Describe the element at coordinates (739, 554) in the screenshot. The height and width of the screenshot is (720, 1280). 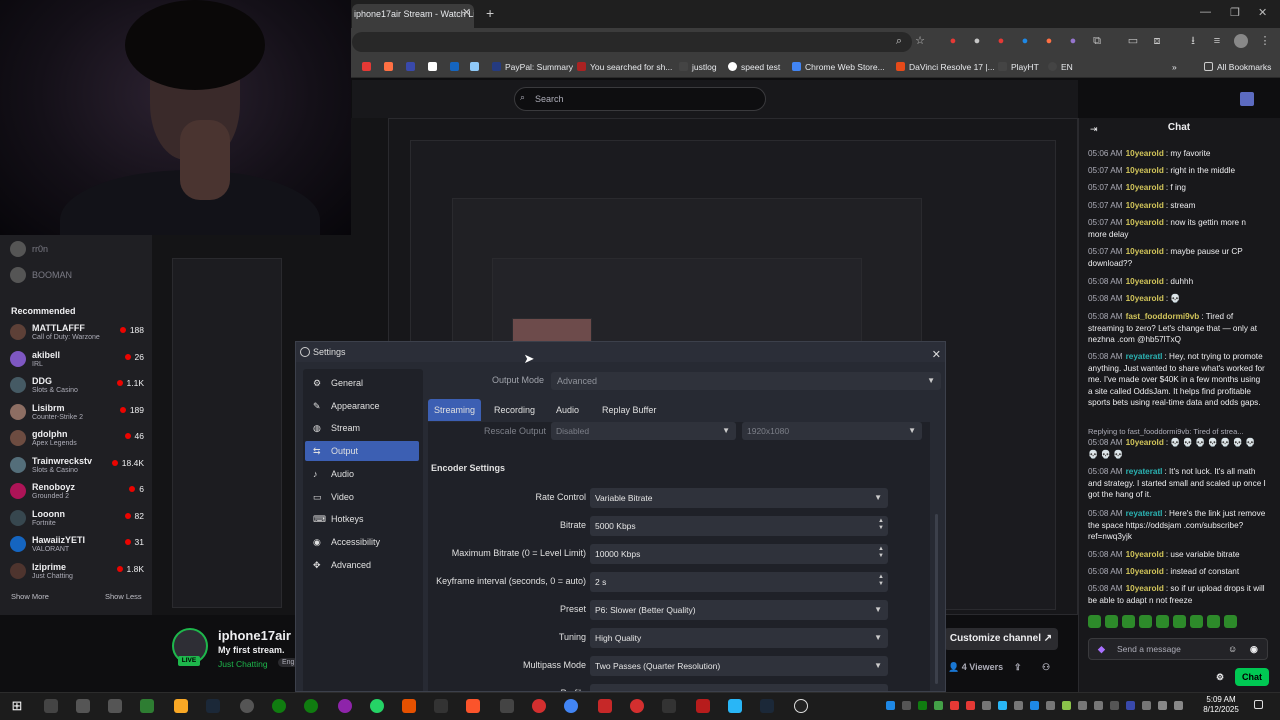
I see `spinbox-field: 10000 Kbps ▲ ▼` at that location.